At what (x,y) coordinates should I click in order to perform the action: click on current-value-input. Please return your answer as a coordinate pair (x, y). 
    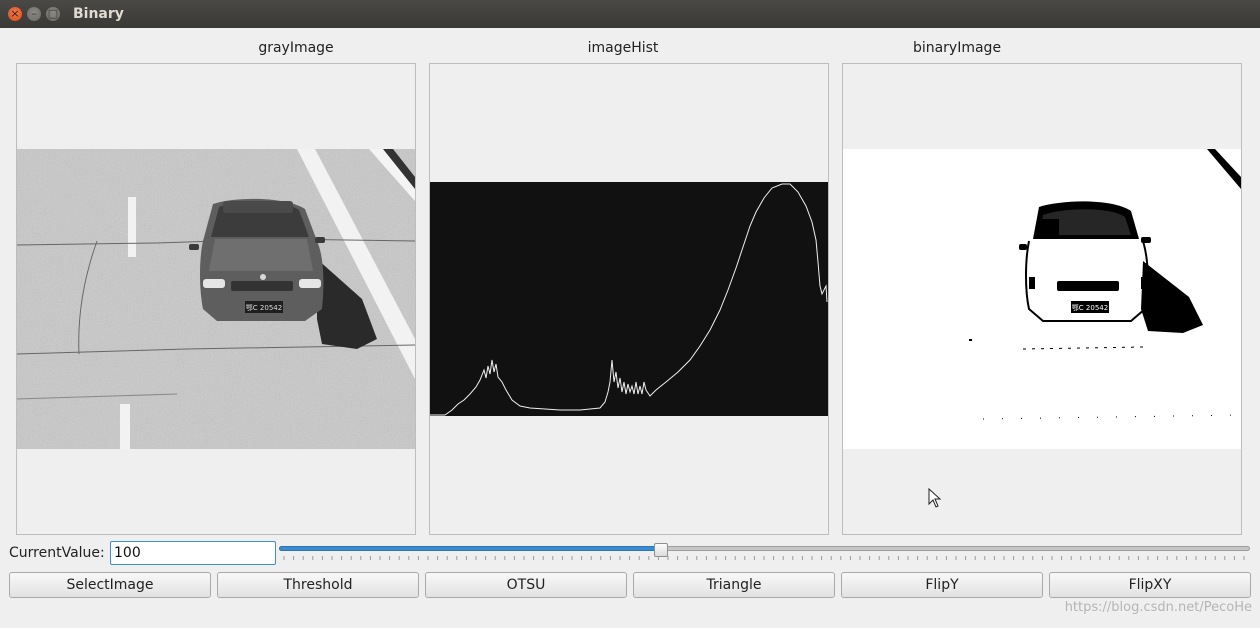
    Looking at the image, I should click on (193, 553).